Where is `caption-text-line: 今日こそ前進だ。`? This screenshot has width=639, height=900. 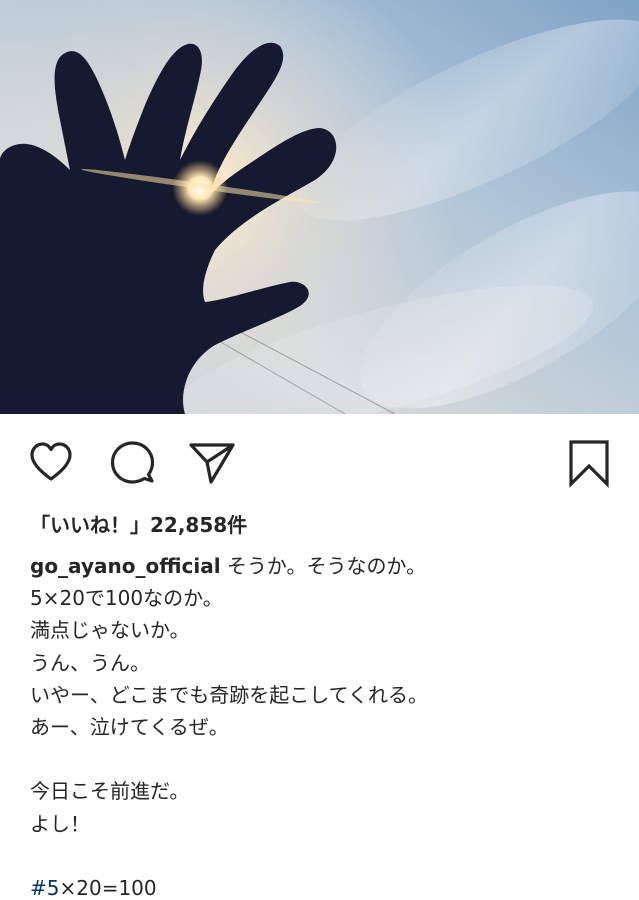
caption-text-line: 今日こそ前進だ。 is located at coordinates (110, 791).